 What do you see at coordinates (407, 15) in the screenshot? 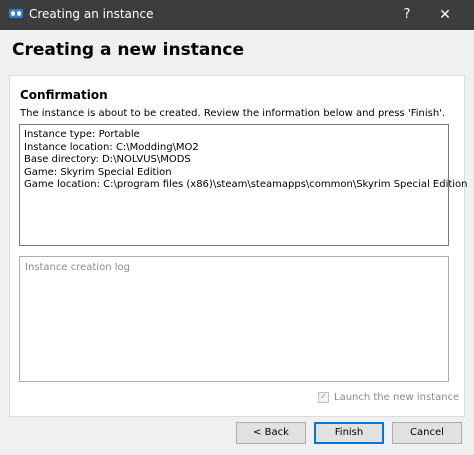
I see `help-button: ?` at bounding box center [407, 15].